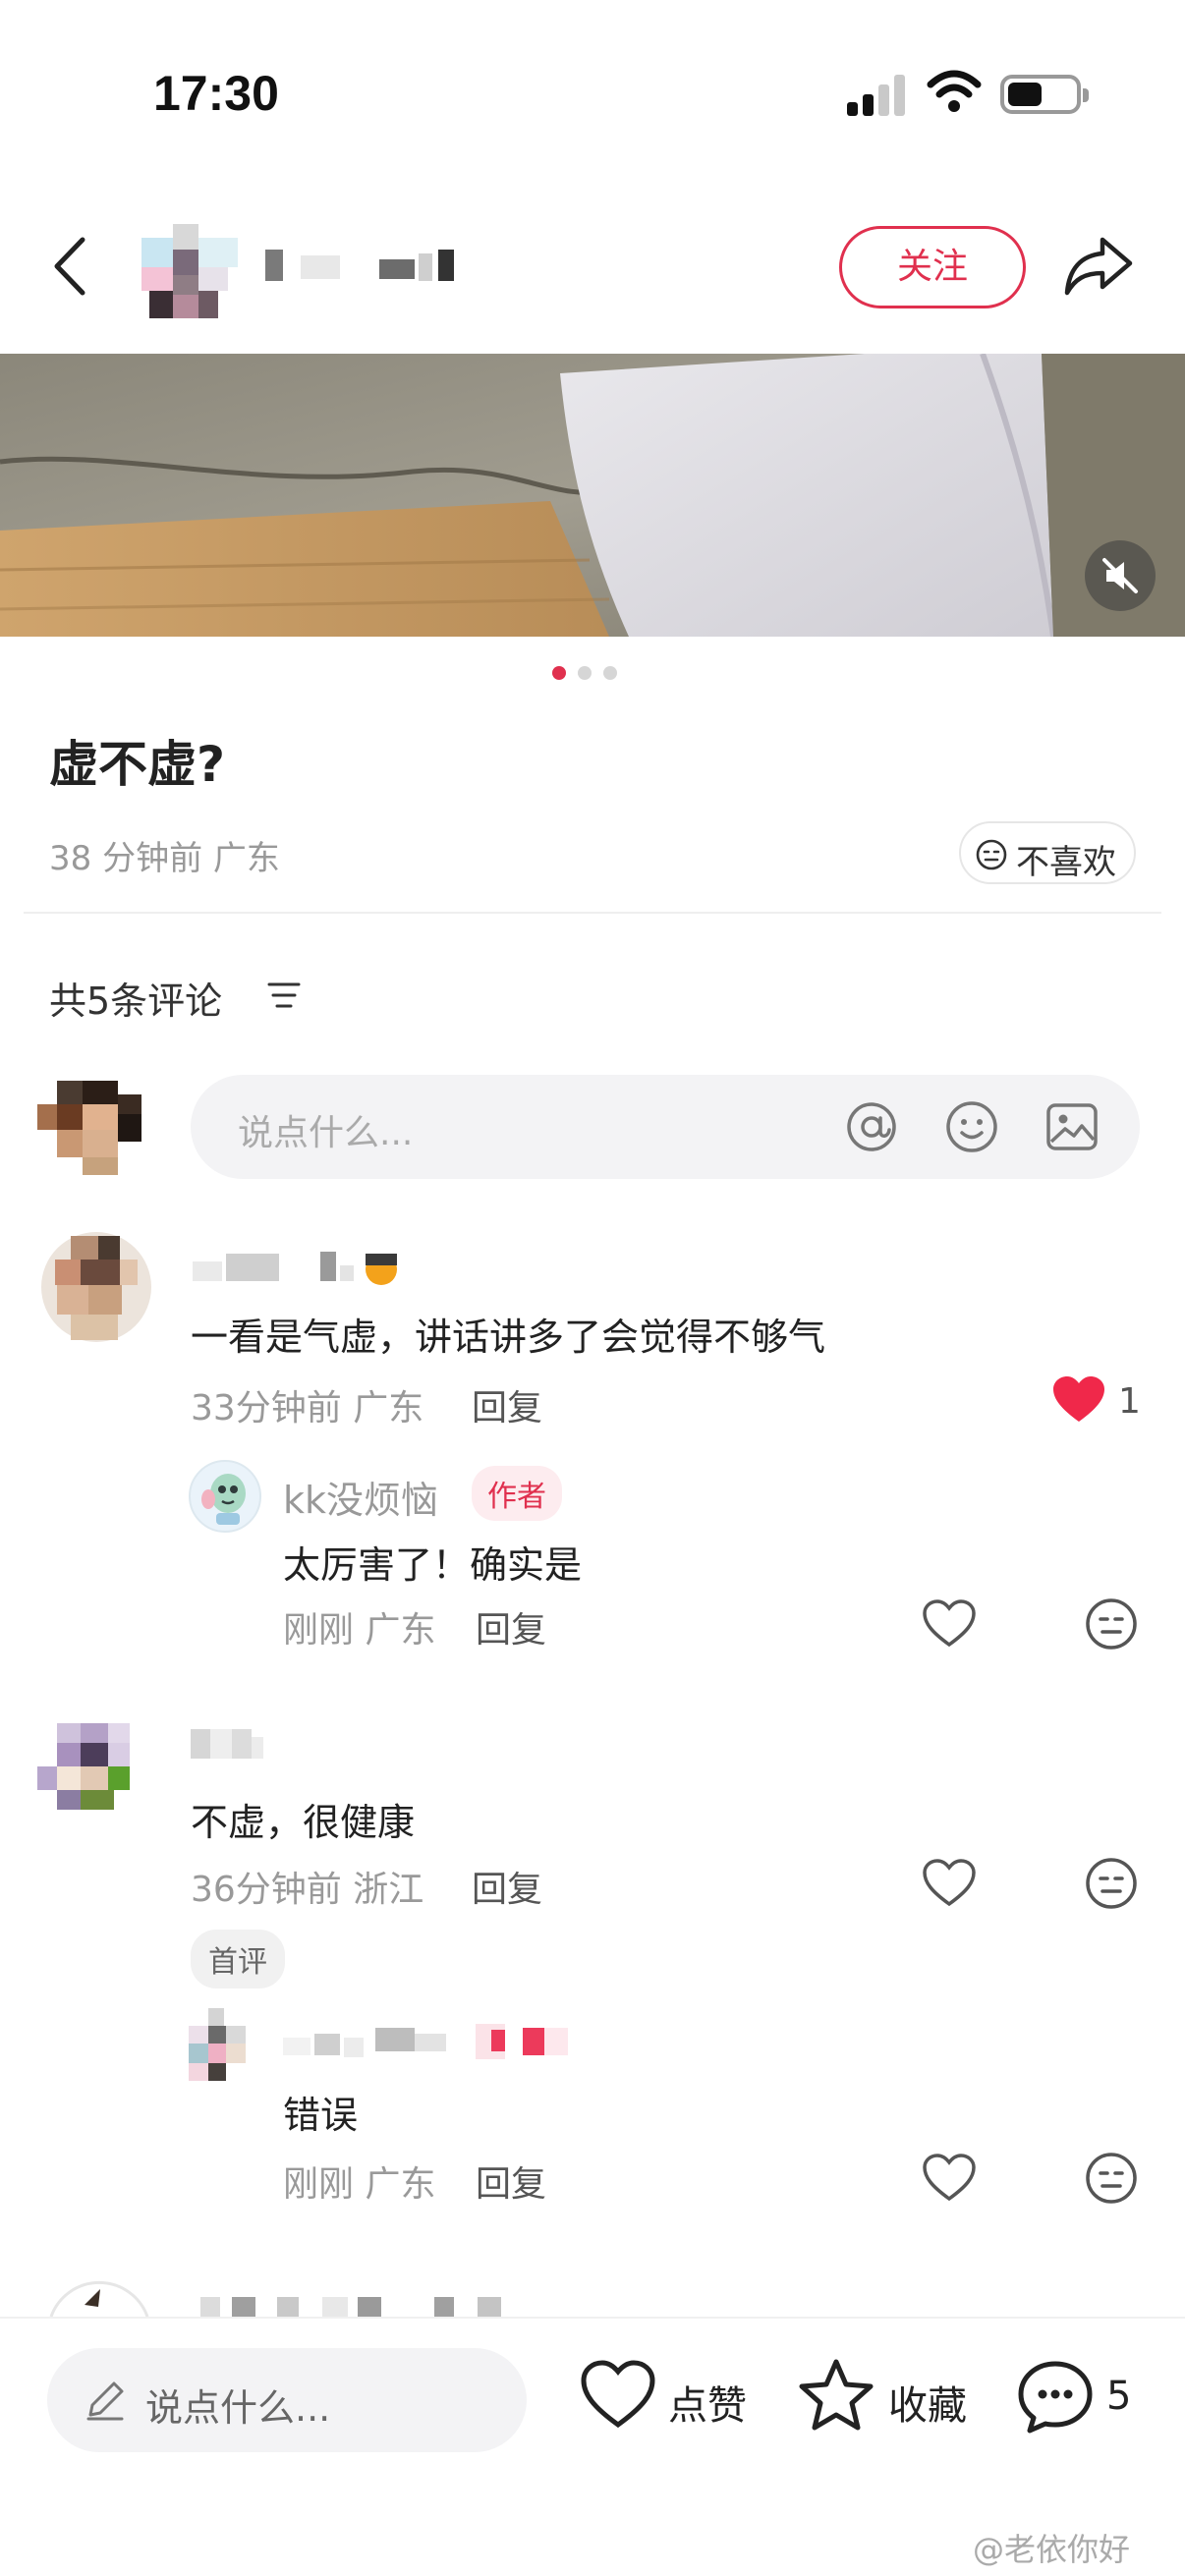  I want to click on post-image-content, so click(592, 495).